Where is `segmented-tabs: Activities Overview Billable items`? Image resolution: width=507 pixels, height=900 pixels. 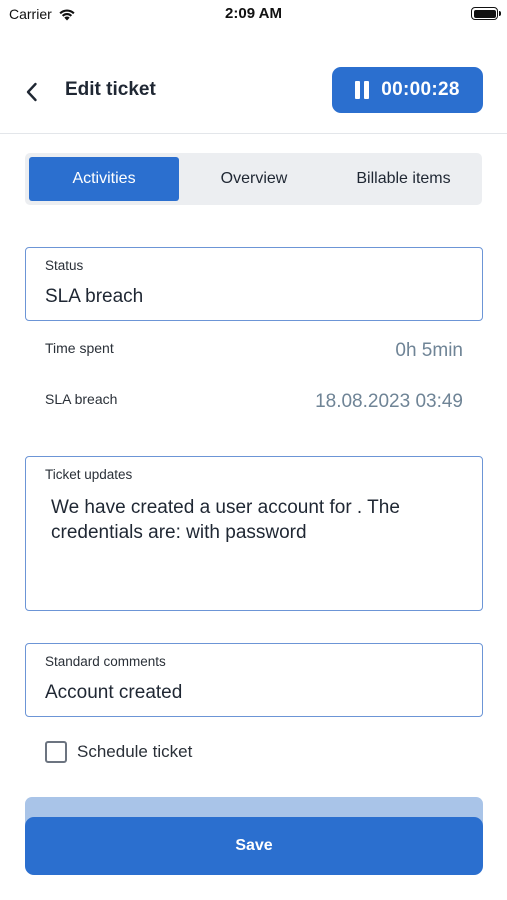
segmented-tabs: Activities Overview Billable items is located at coordinates (253, 179).